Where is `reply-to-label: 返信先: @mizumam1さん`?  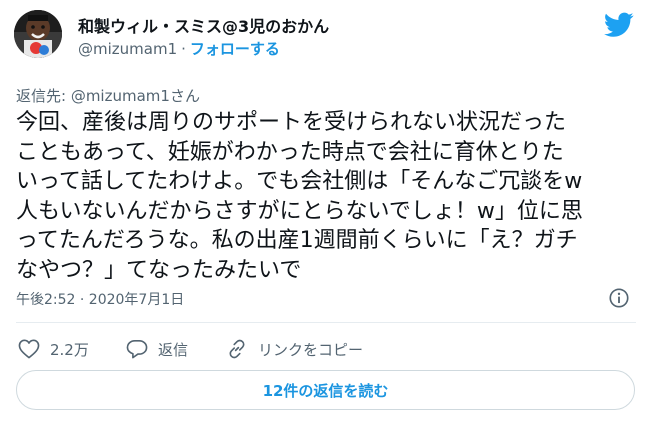
reply-to-label: 返信先: @mizumam1さん is located at coordinates (108, 96).